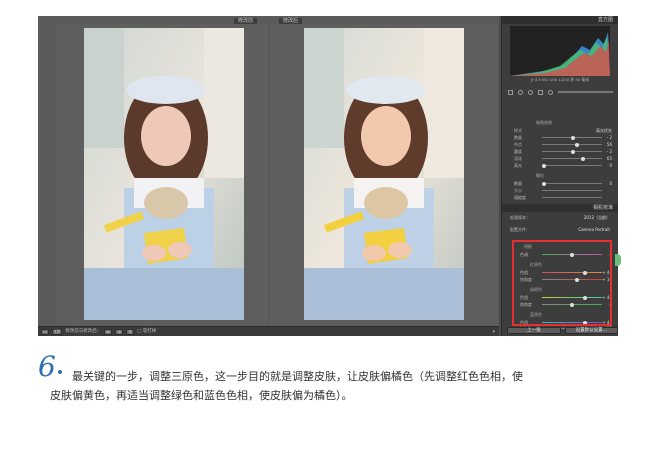 The height and width of the screenshot is (461, 650). What do you see at coordinates (530, 92) in the screenshot?
I see `red-eye-icon` at bounding box center [530, 92].